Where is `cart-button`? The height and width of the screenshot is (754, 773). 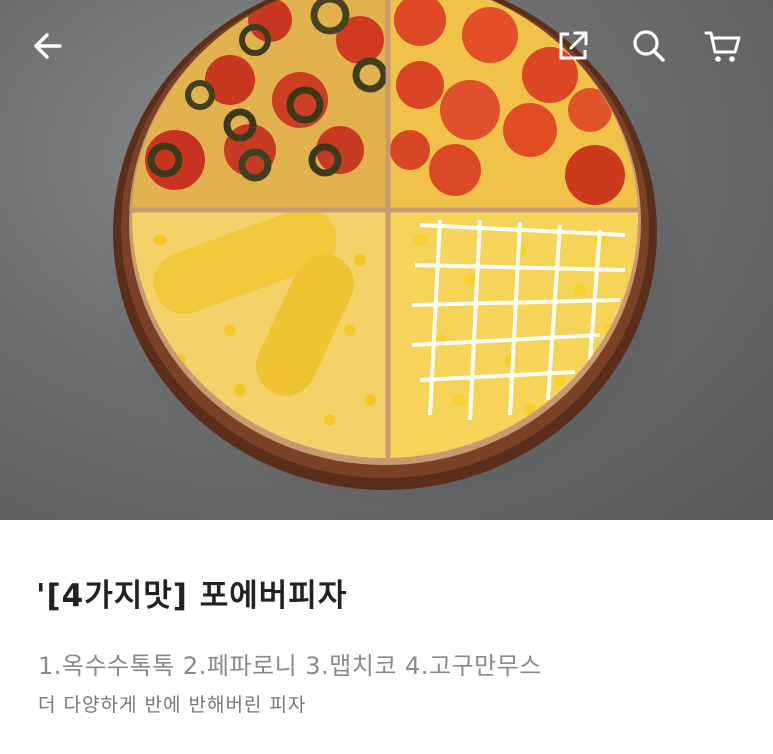 cart-button is located at coordinates (723, 46).